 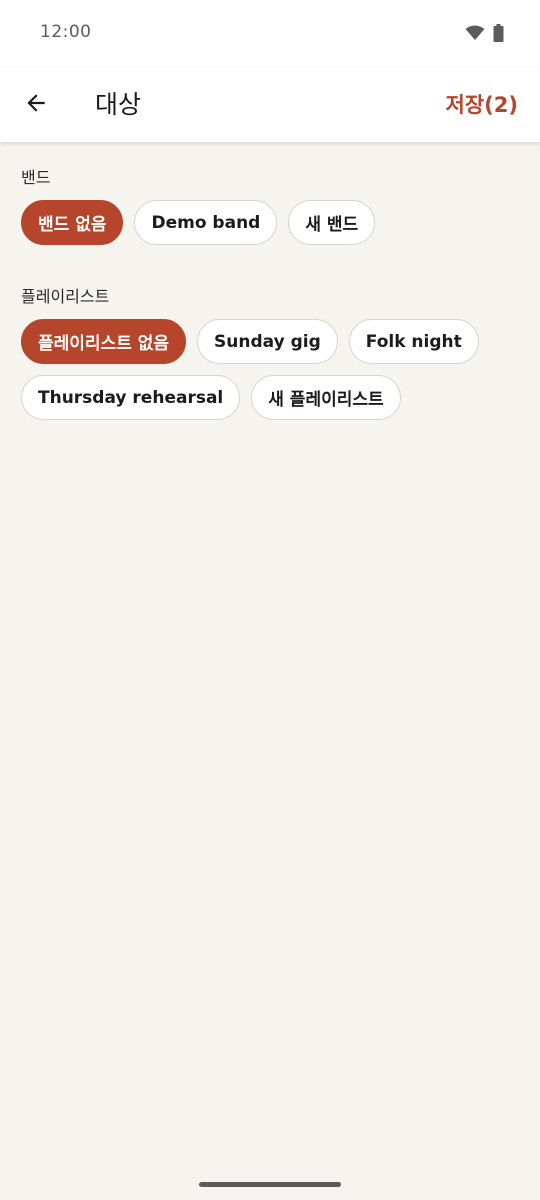 I want to click on chip-demo-band: Demo band, so click(x=206, y=222).